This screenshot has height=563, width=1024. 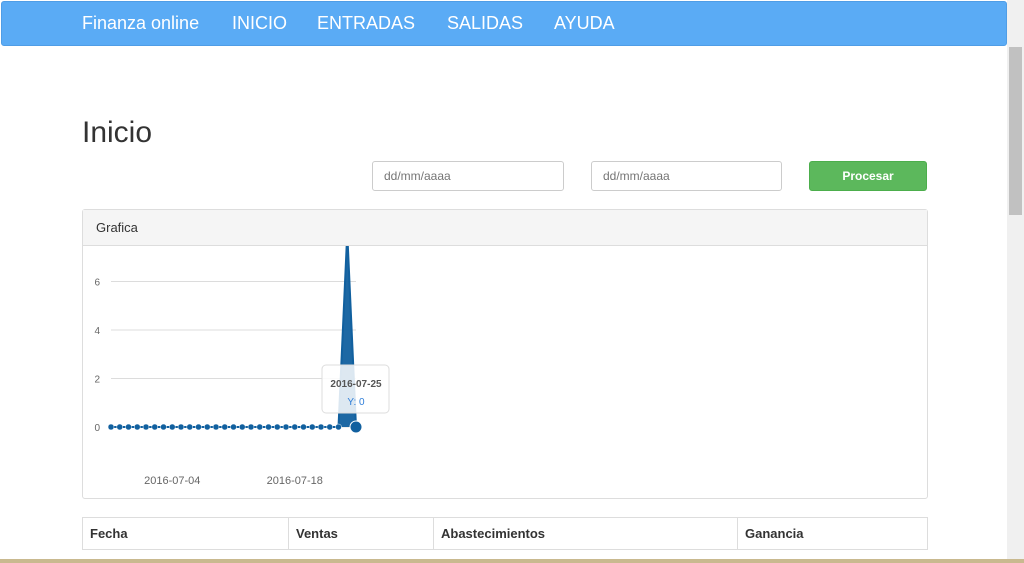 What do you see at coordinates (584, 23) in the screenshot?
I see `nav-link-ayuda: AYUDA` at bounding box center [584, 23].